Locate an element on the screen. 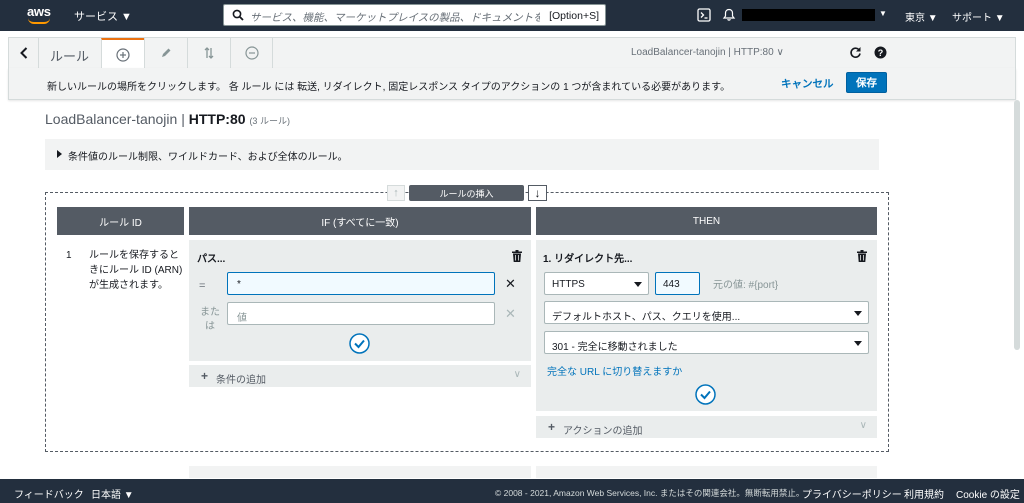  rules-toolbar: ルール LoadBalancer-tanojin | HTTP:80 ∨ ? is located at coordinates (512, 53).